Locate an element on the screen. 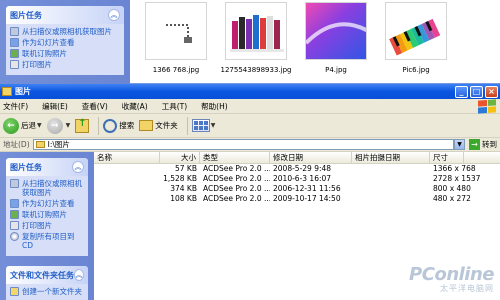  close-button: × is located at coordinates (491, 91).